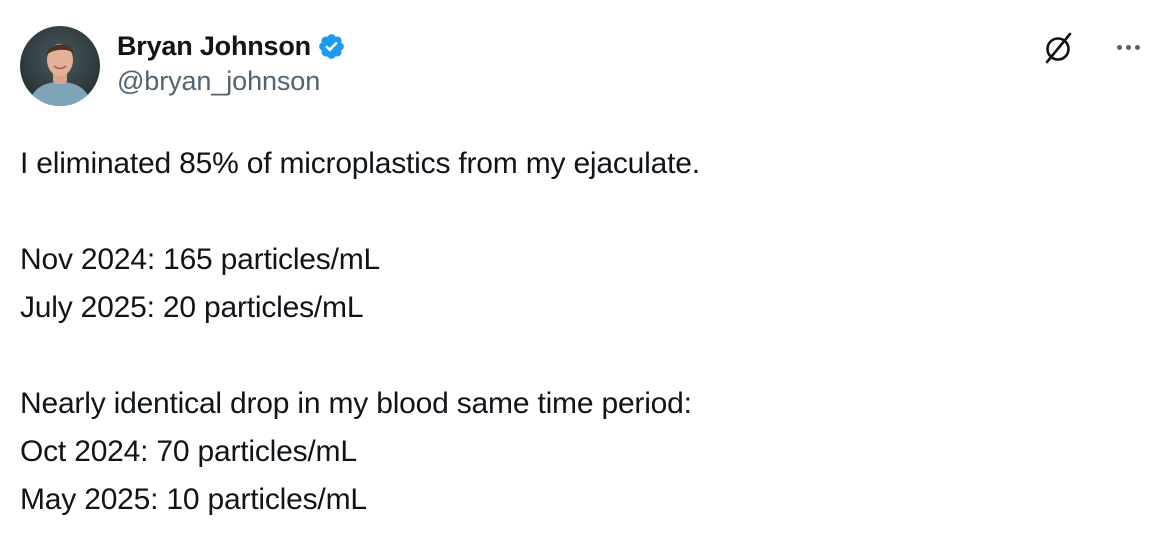 This screenshot has height=554, width=1168. I want to click on more-icon, so click(1128, 47).